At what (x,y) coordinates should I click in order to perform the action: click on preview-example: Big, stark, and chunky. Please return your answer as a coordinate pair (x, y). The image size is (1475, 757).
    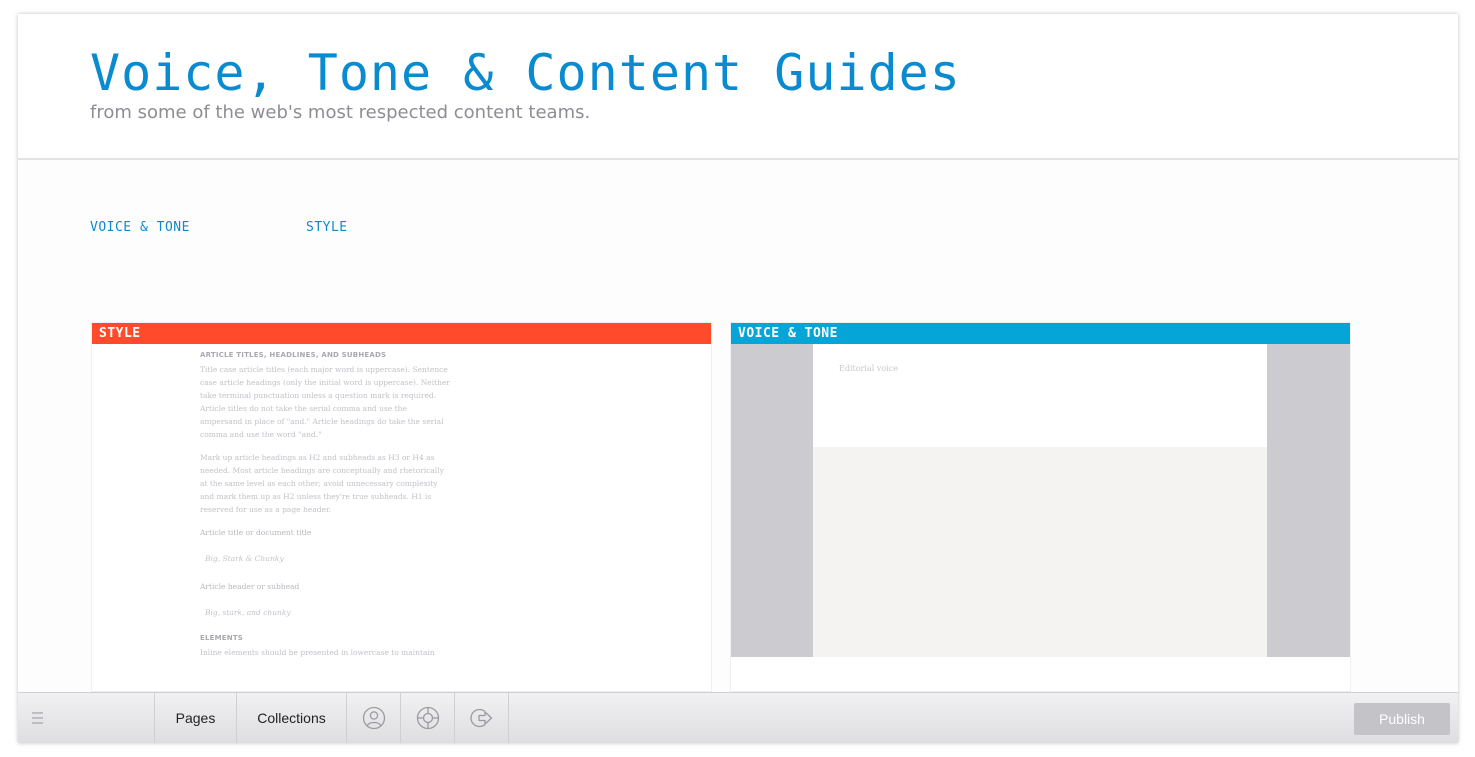
    Looking at the image, I should click on (248, 612).